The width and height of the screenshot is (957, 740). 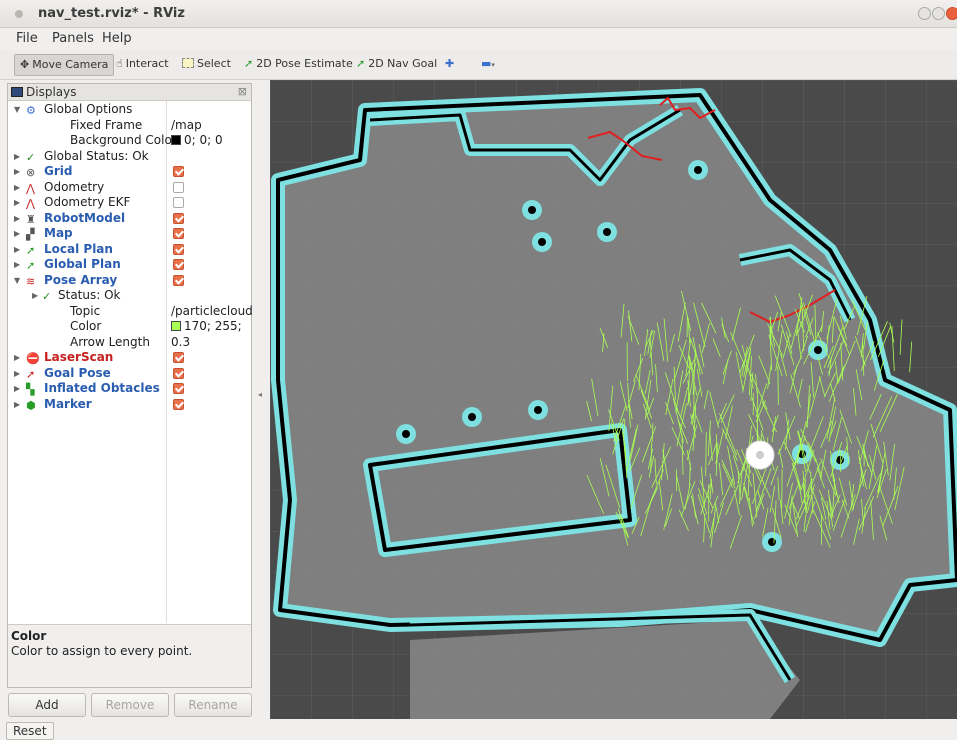 What do you see at coordinates (178, 202) in the screenshot?
I see `odometry-ekf-checkbox` at bounding box center [178, 202].